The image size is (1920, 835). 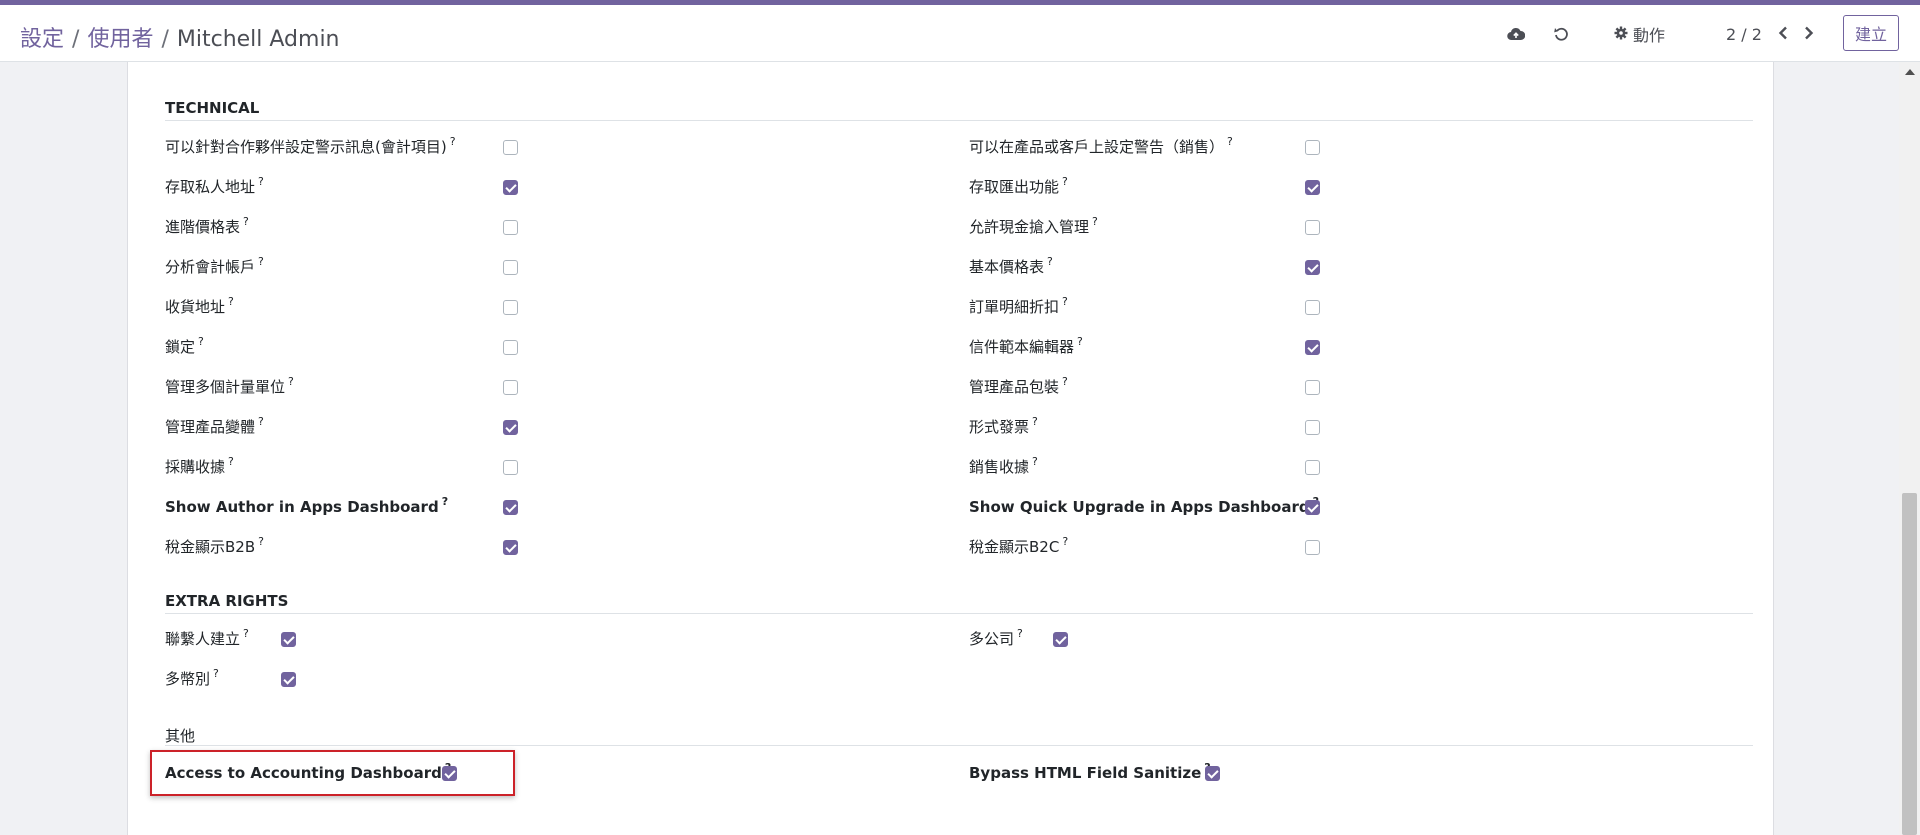 I want to click on field-label: 聯繫人建立?, so click(x=207, y=637).